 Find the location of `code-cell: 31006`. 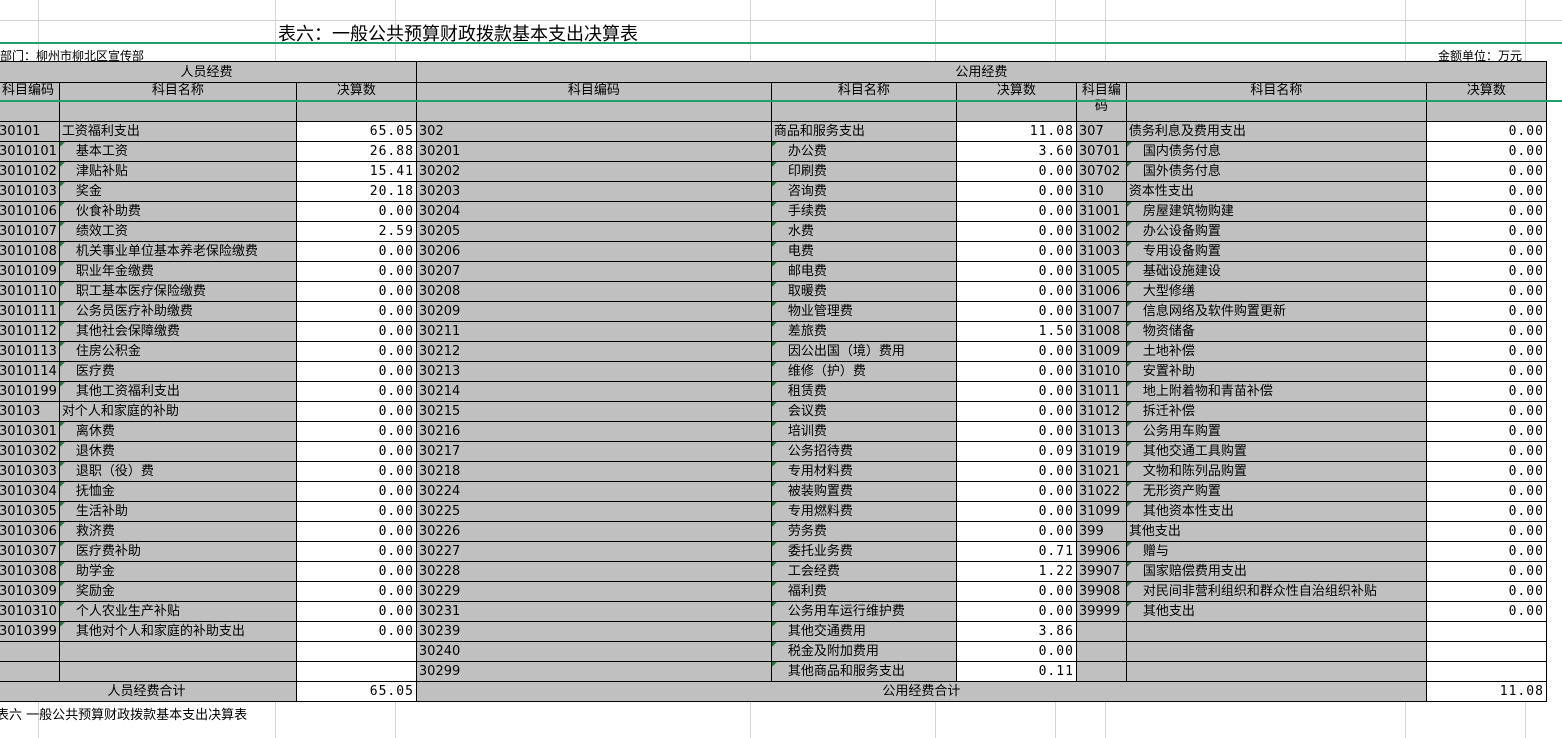

code-cell: 31006 is located at coordinates (1101, 291).